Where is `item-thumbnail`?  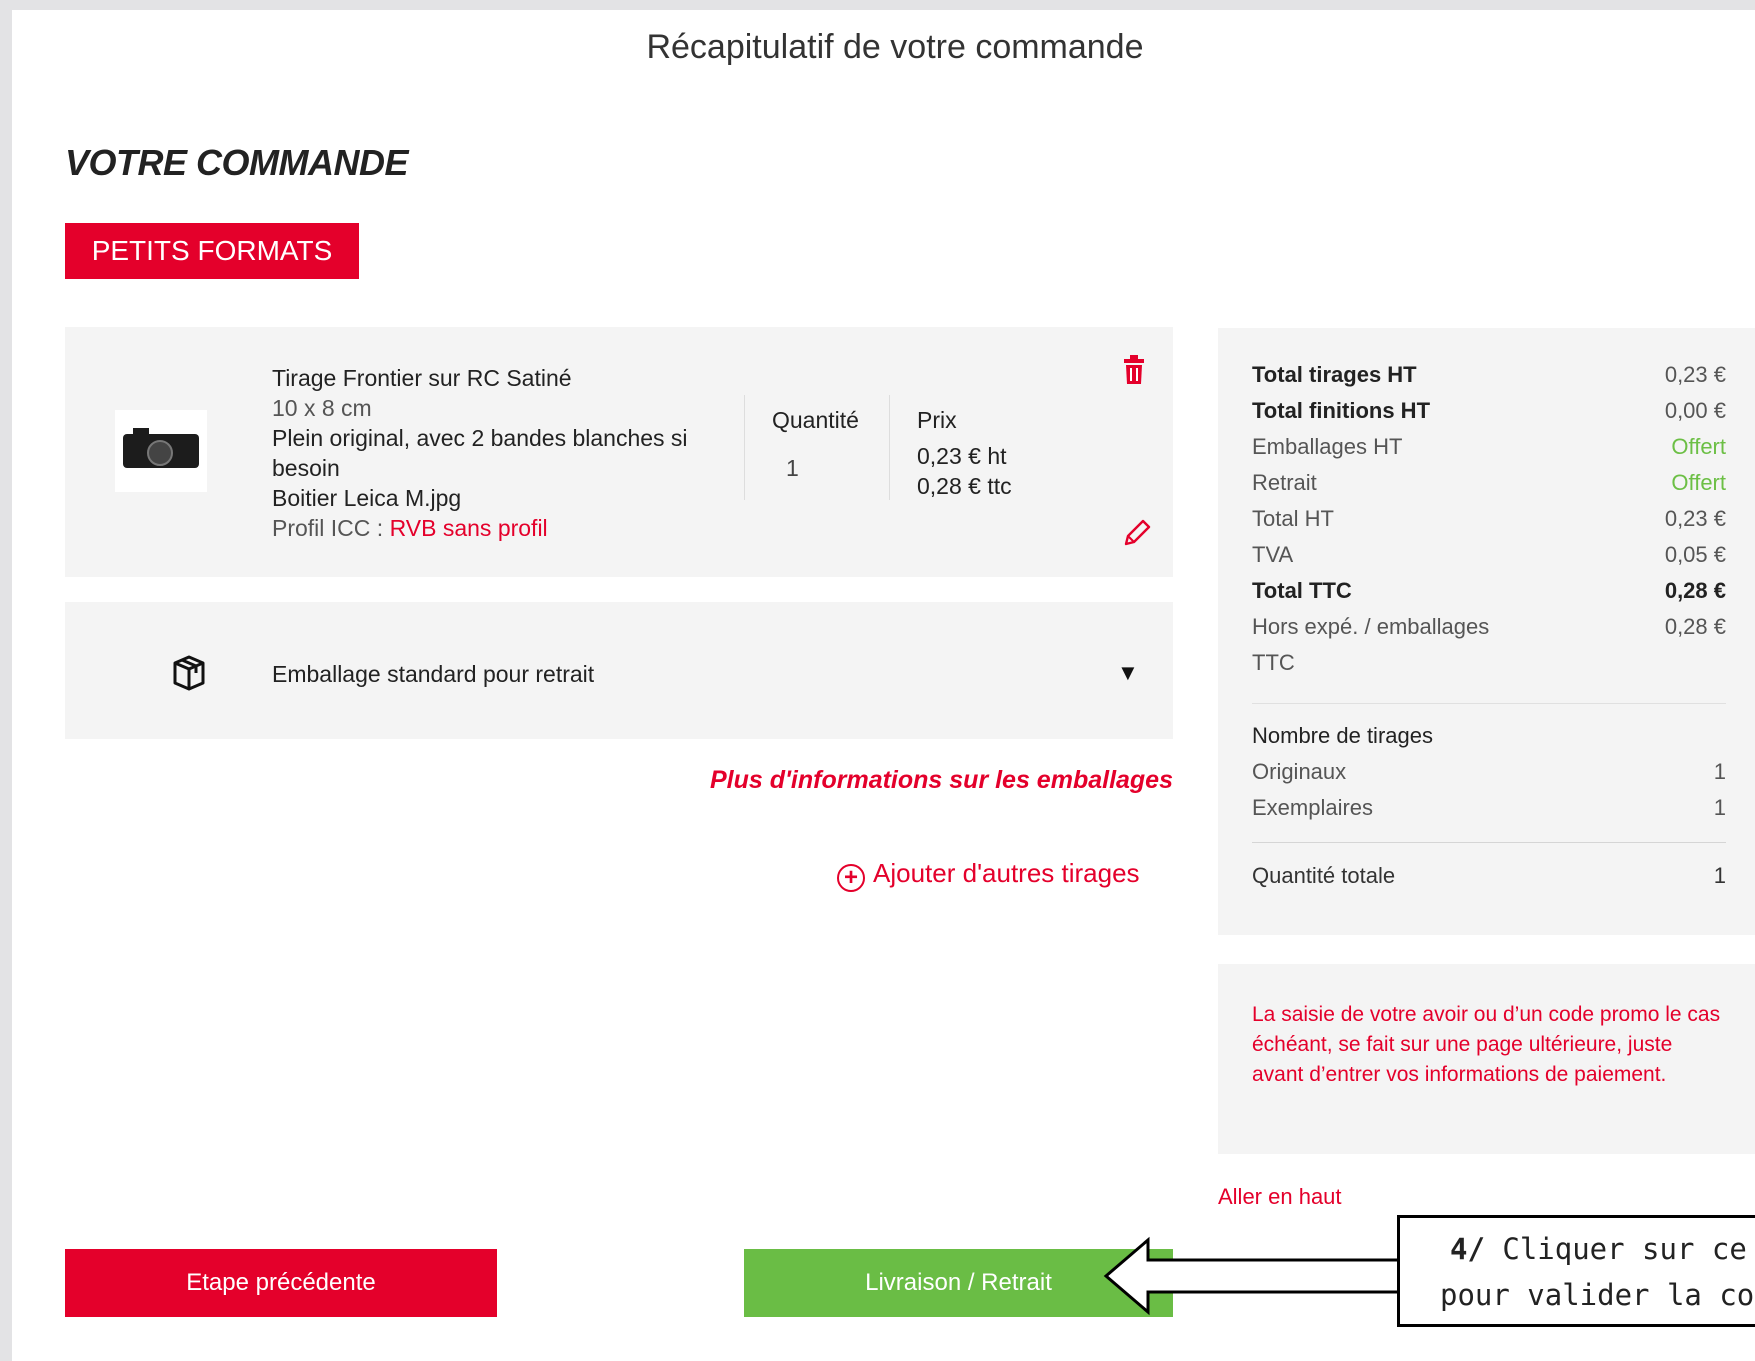 item-thumbnail is located at coordinates (161, 451).